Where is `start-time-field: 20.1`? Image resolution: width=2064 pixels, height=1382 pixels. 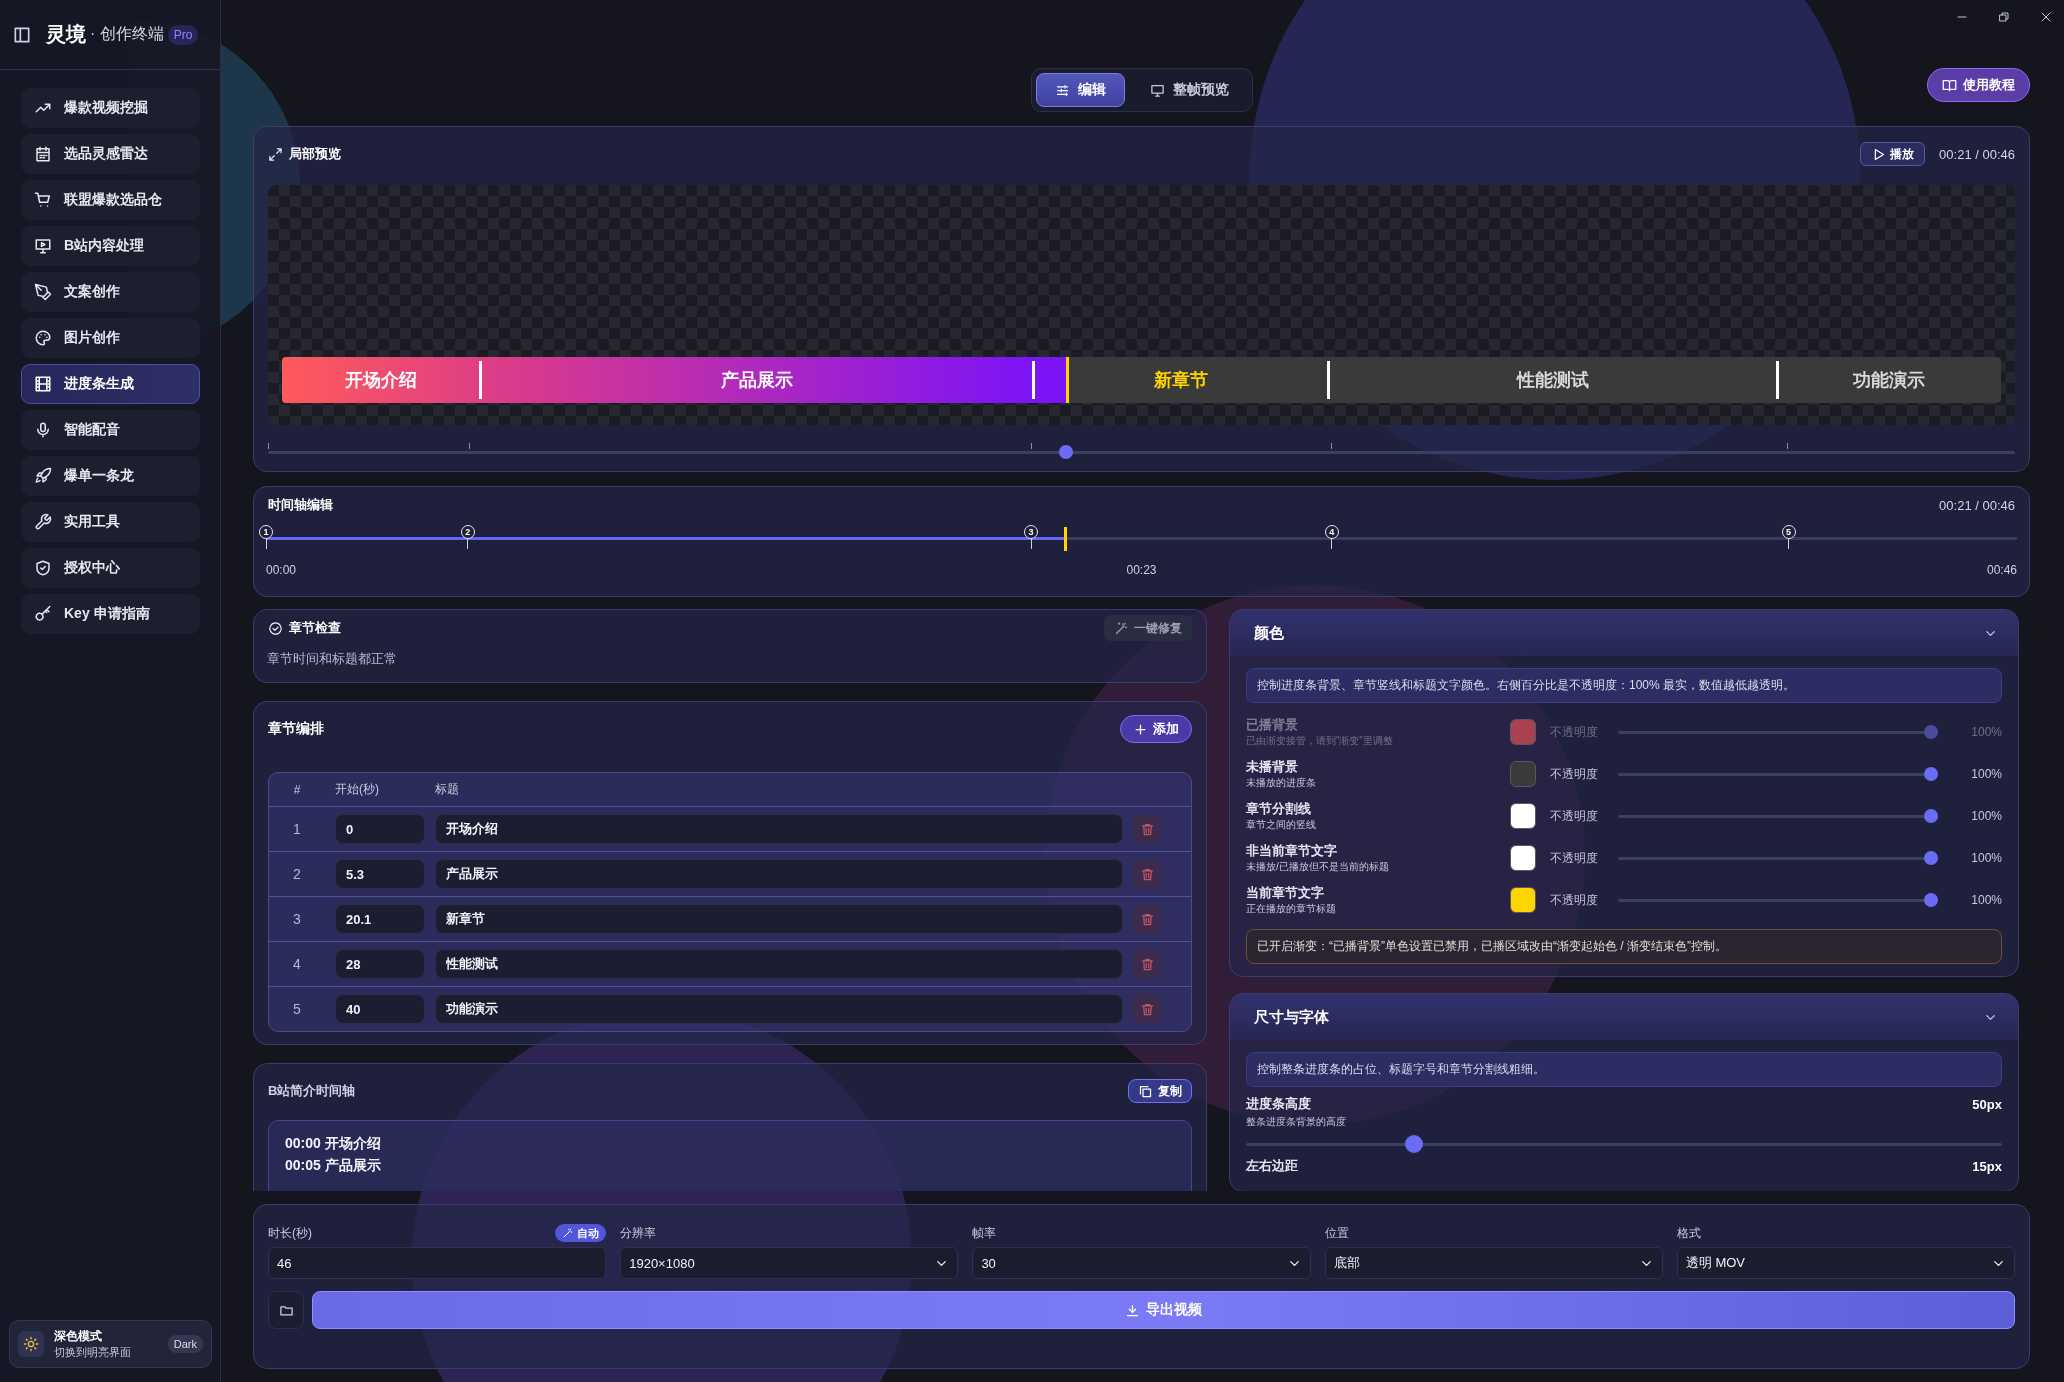 start-time-field: 20.1 is located at coordinates (380, 919).